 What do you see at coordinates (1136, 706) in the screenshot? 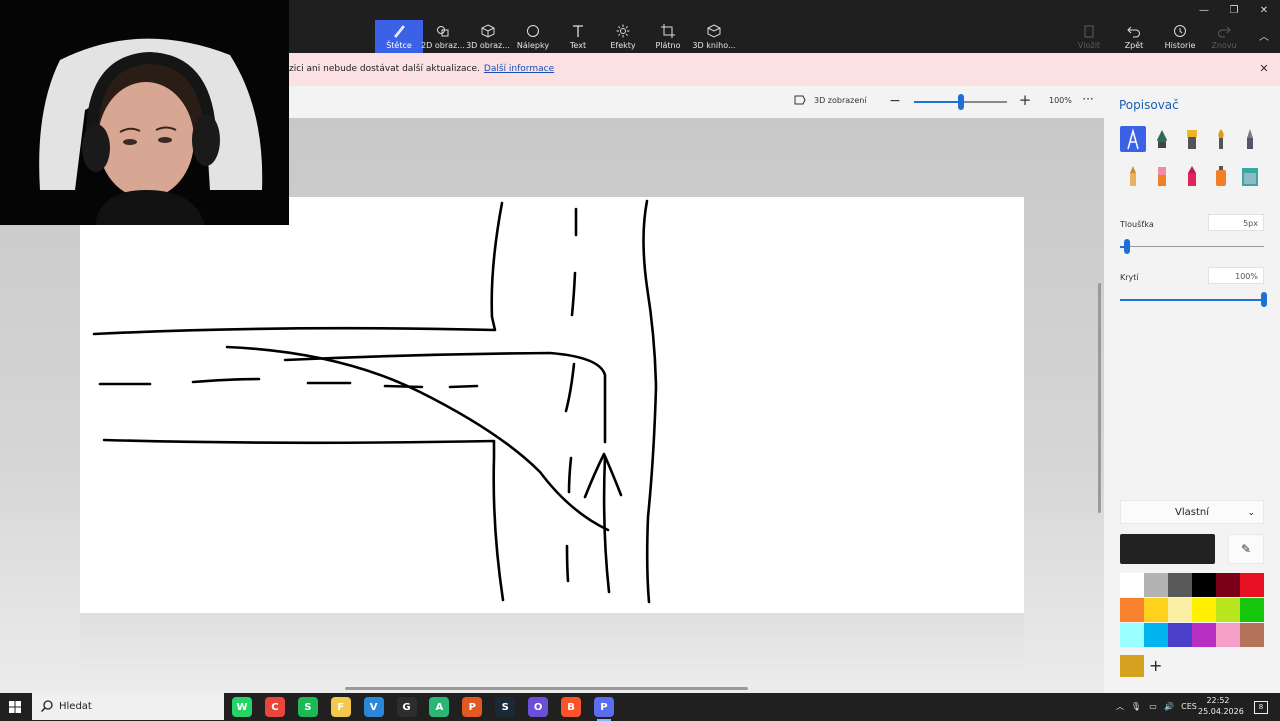
I see `microphone-icon: 🎙` at bounding box center [1136, 706].